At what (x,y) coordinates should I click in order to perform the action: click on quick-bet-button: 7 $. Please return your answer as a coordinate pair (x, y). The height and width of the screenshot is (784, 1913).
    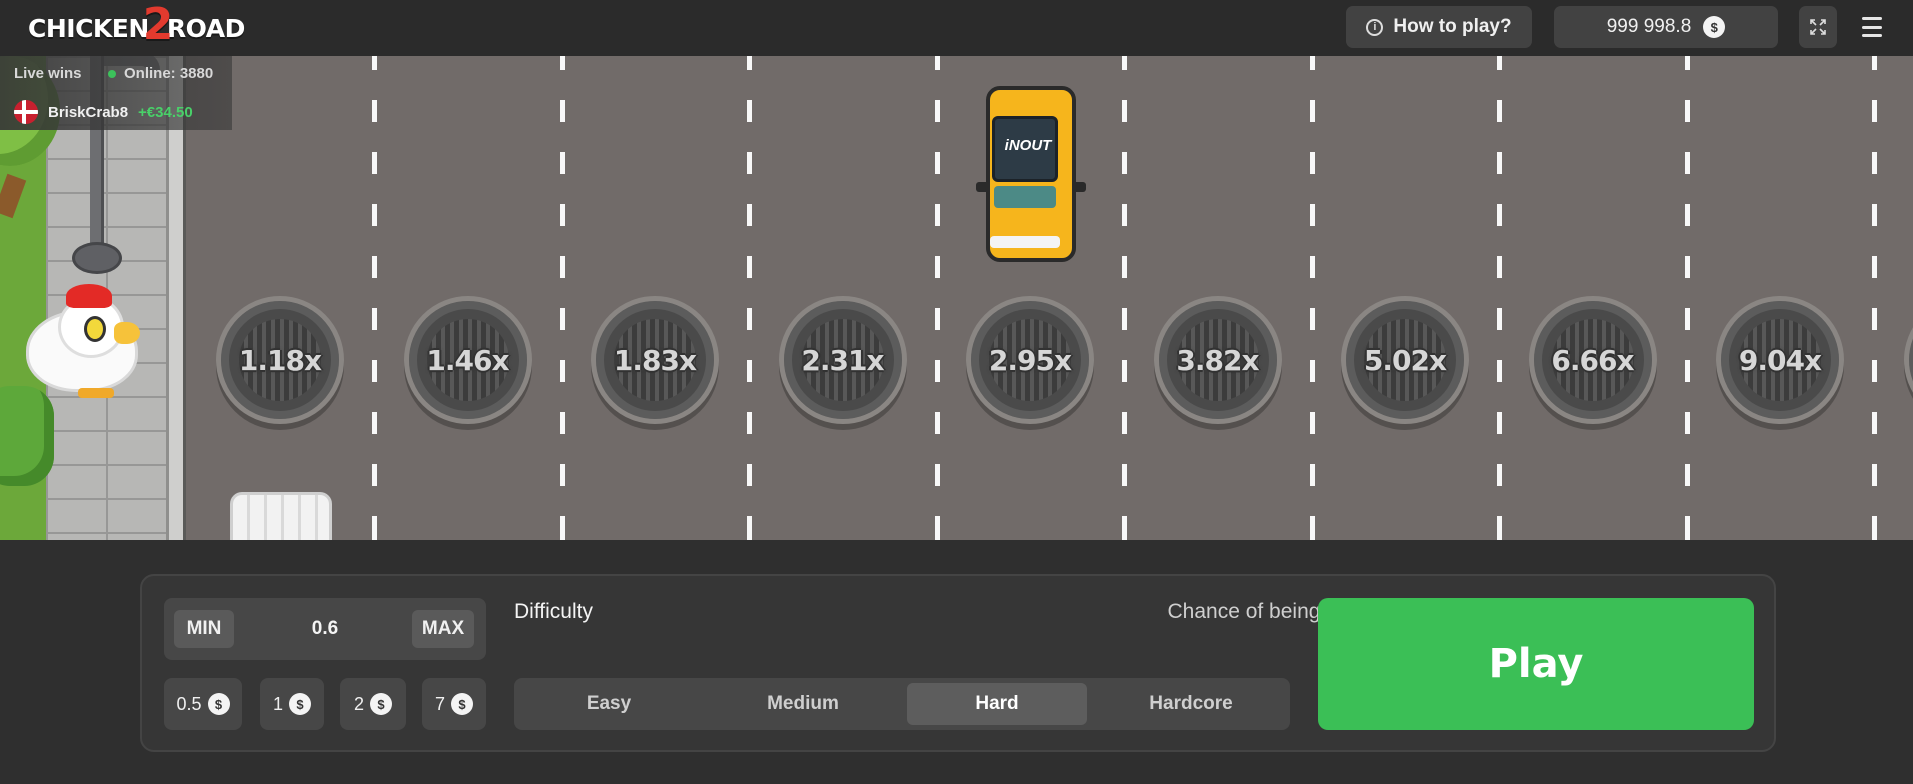
    Looking at the image, I should click on (454, 704).